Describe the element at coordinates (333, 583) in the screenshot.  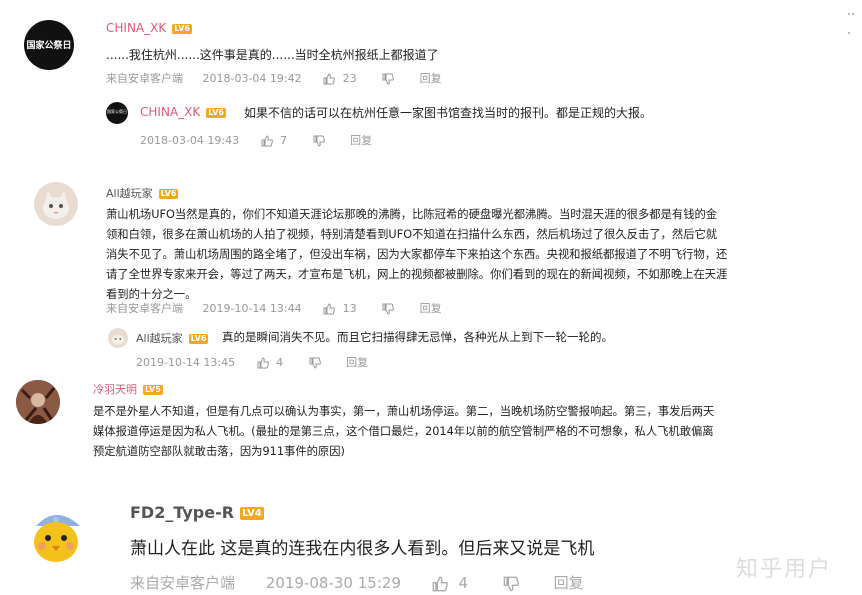
I see `timestamp: 2019-08-30 15:29` at that location.